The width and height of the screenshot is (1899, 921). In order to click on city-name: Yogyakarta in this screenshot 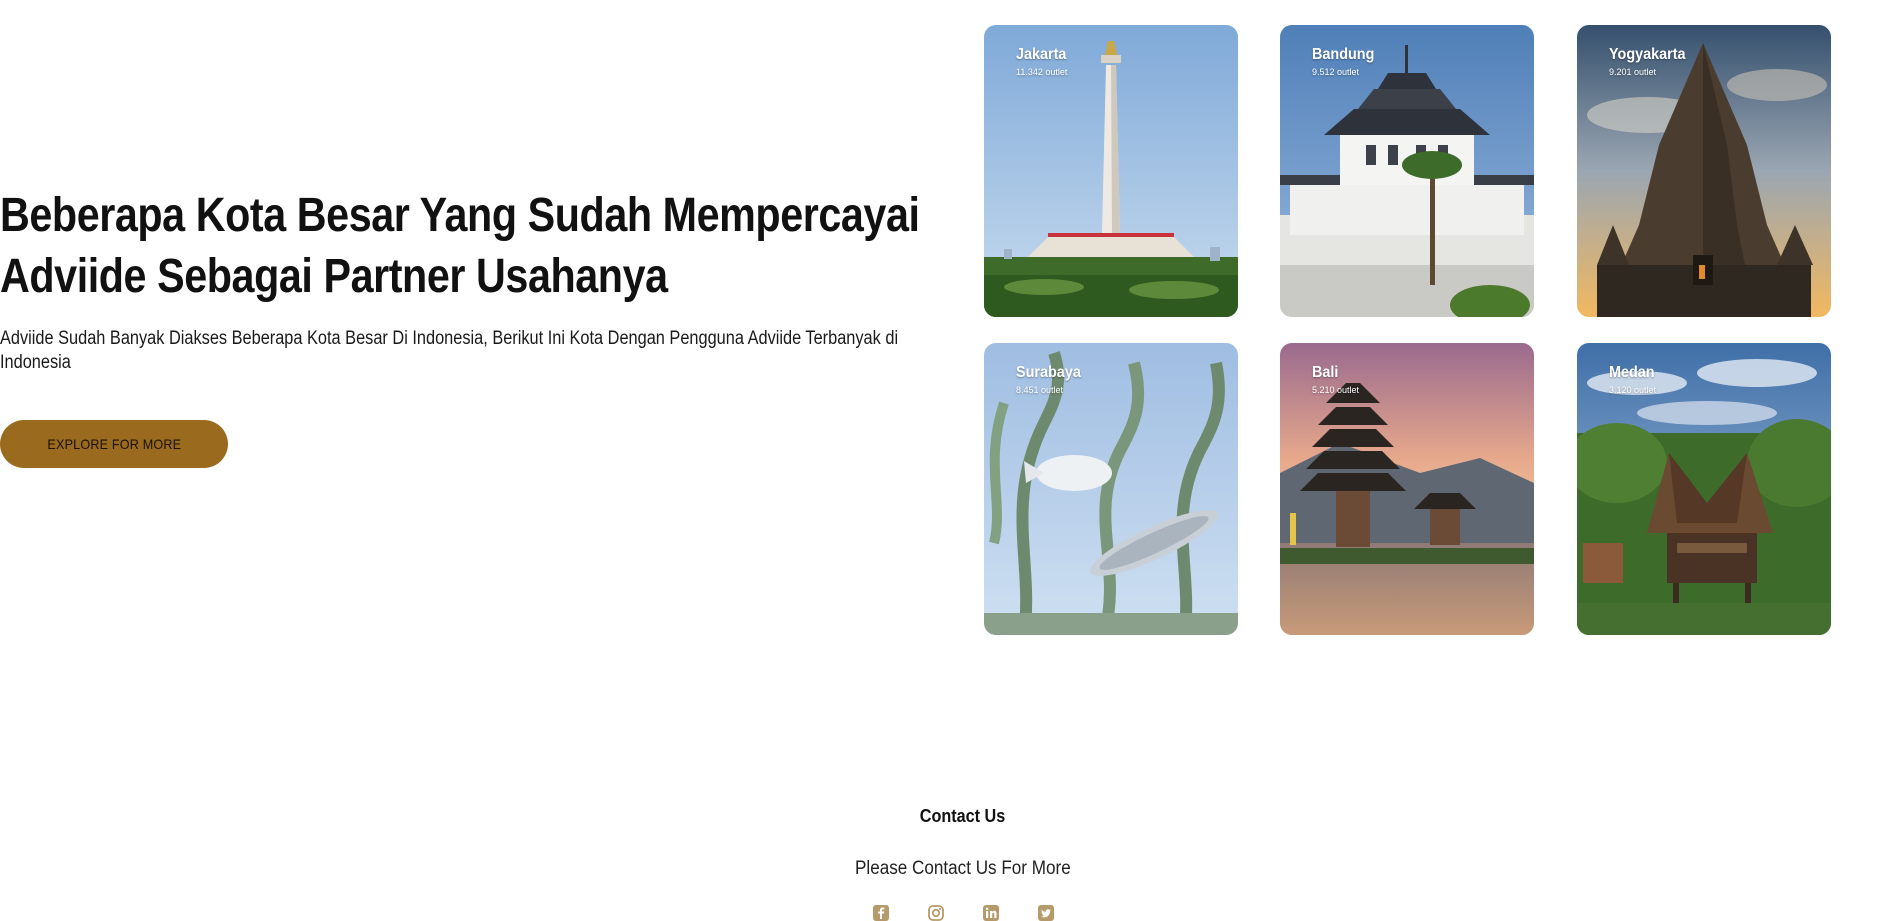, I will do `click(1647, 54)`.